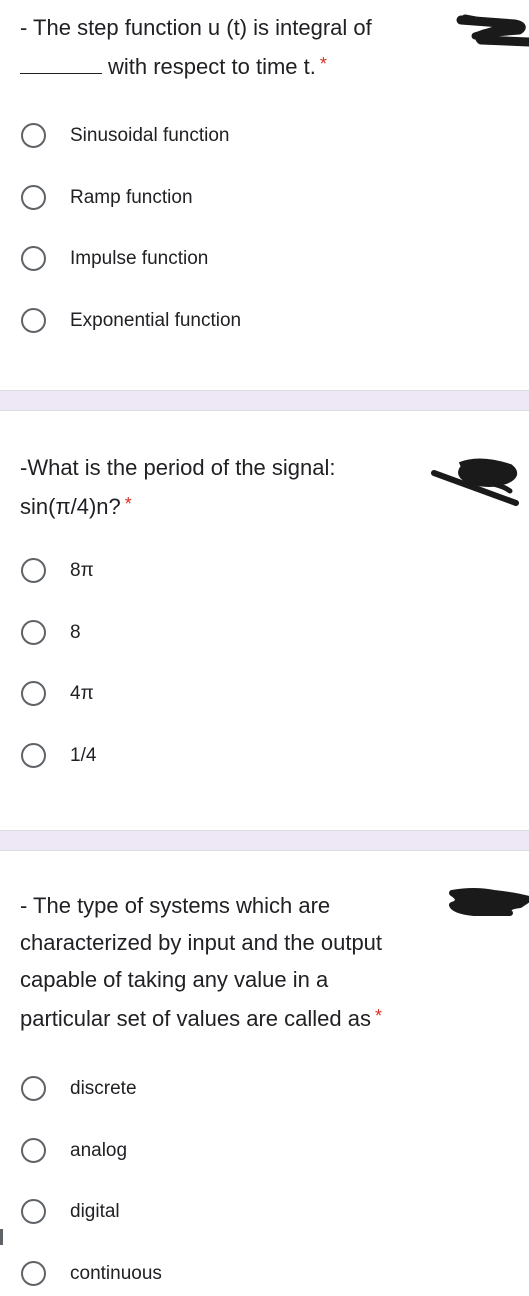 Image resolution: width=529 pixels, height=1296 pixels. I want to click on option-label: 8, so click(75, 632).